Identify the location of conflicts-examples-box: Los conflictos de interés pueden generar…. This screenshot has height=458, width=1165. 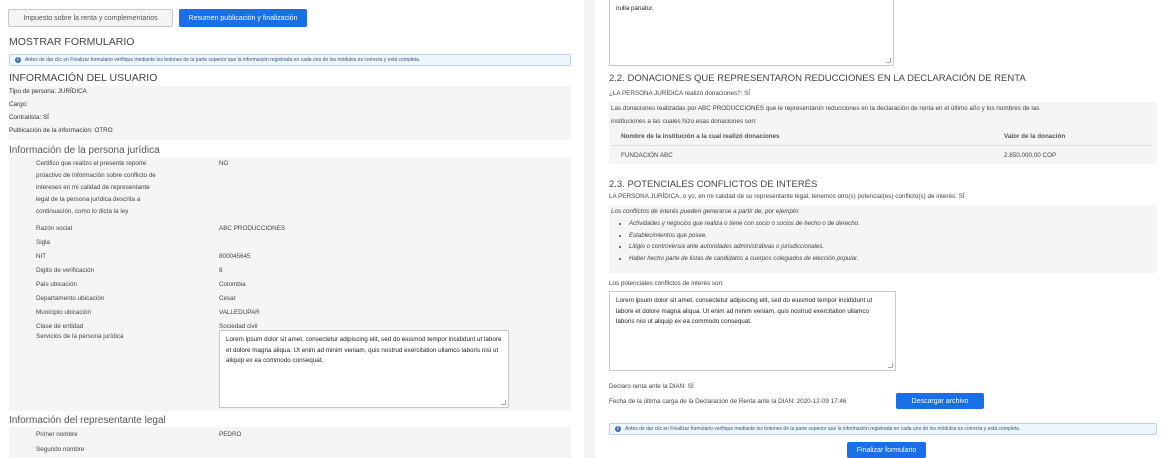
(883, 239).